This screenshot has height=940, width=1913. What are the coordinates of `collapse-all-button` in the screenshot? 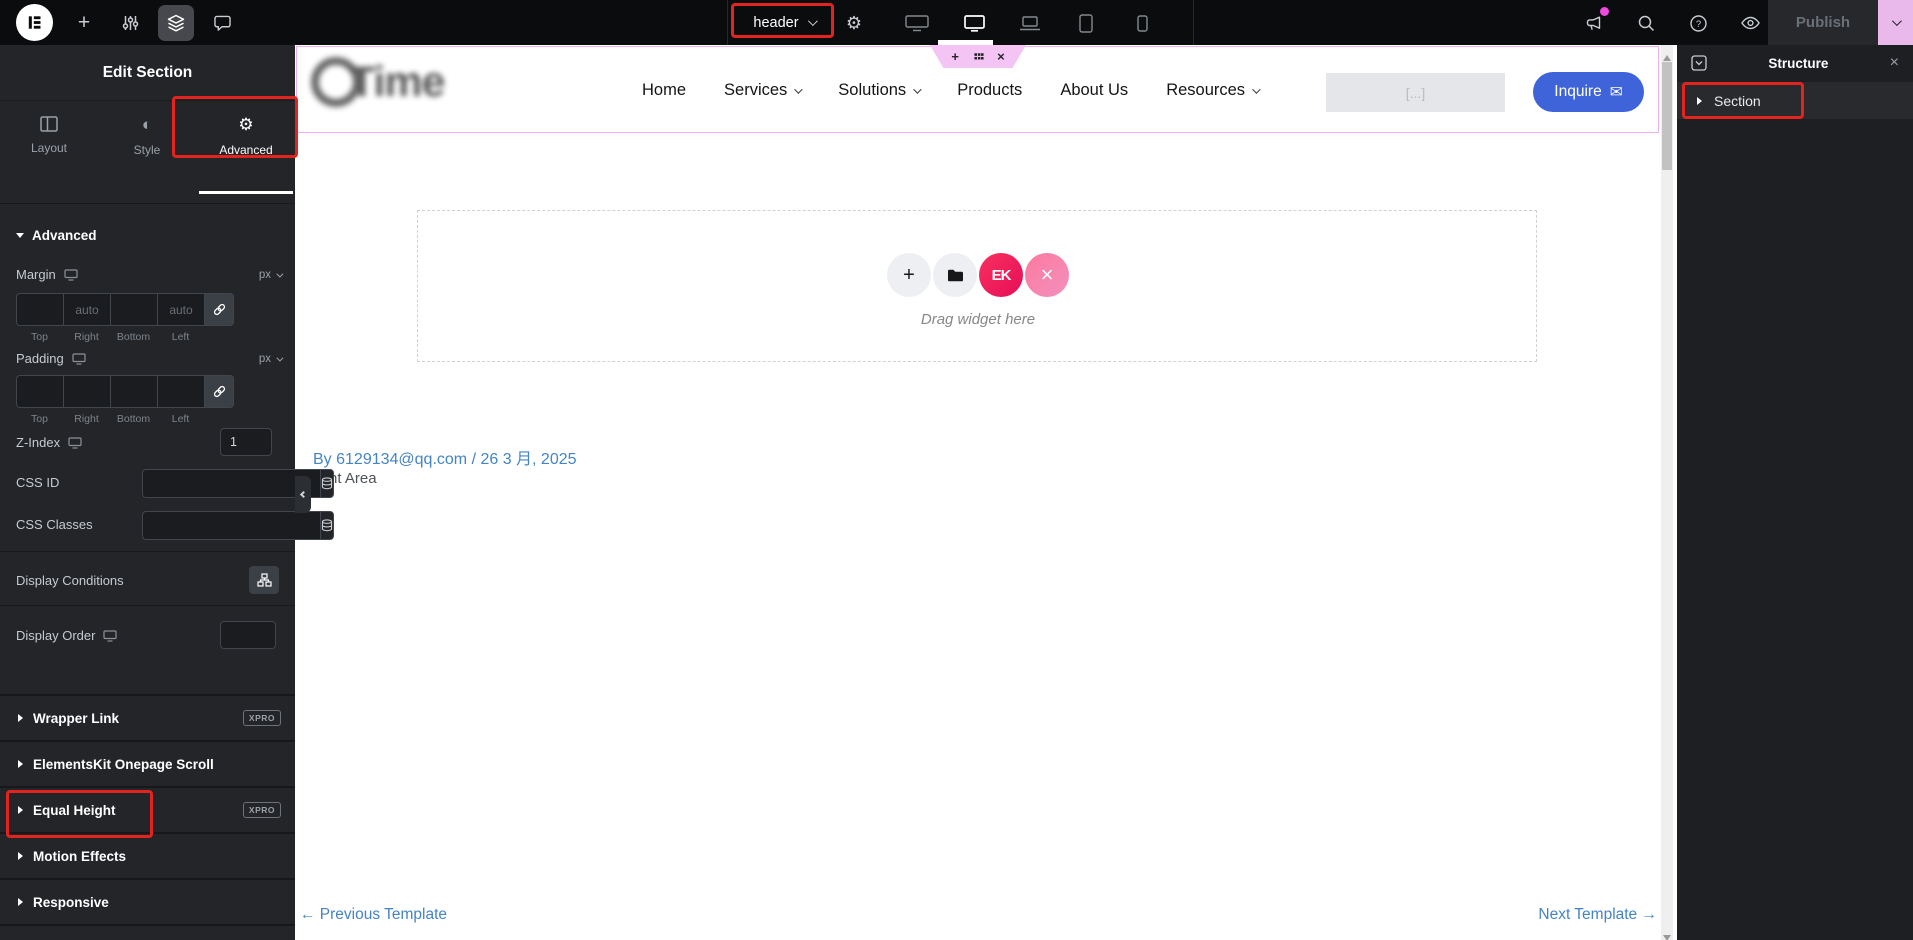 It's located at (1699, 63).